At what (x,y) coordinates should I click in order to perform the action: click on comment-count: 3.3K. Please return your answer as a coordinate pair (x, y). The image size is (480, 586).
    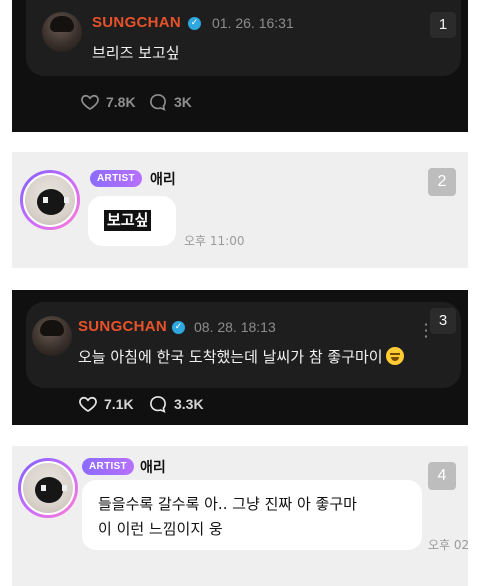
    Looking at the image, I should click on (189, 404).